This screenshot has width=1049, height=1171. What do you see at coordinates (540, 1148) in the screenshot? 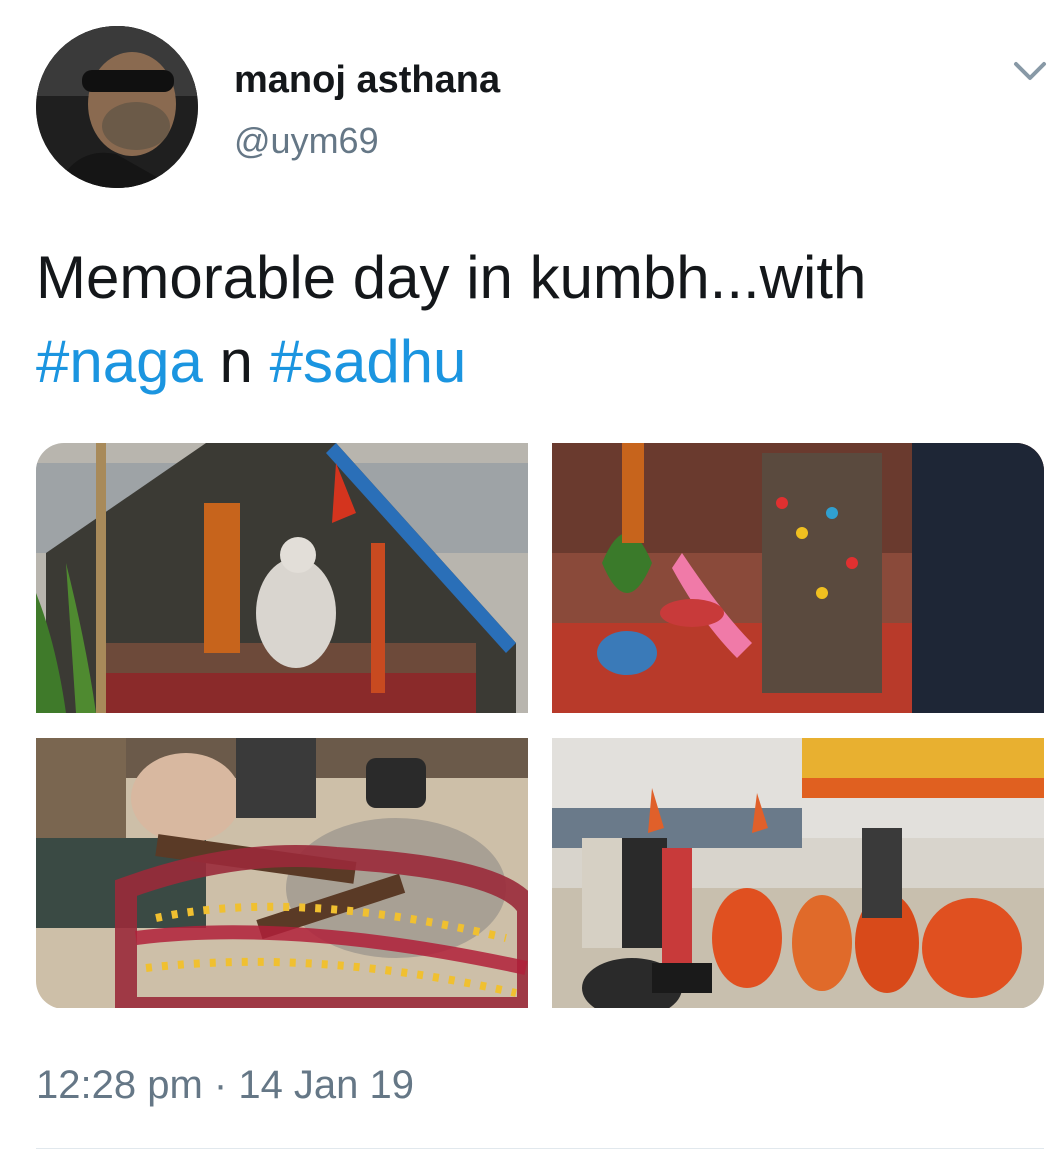
I see `divider` at bounding box center [540, 1148].